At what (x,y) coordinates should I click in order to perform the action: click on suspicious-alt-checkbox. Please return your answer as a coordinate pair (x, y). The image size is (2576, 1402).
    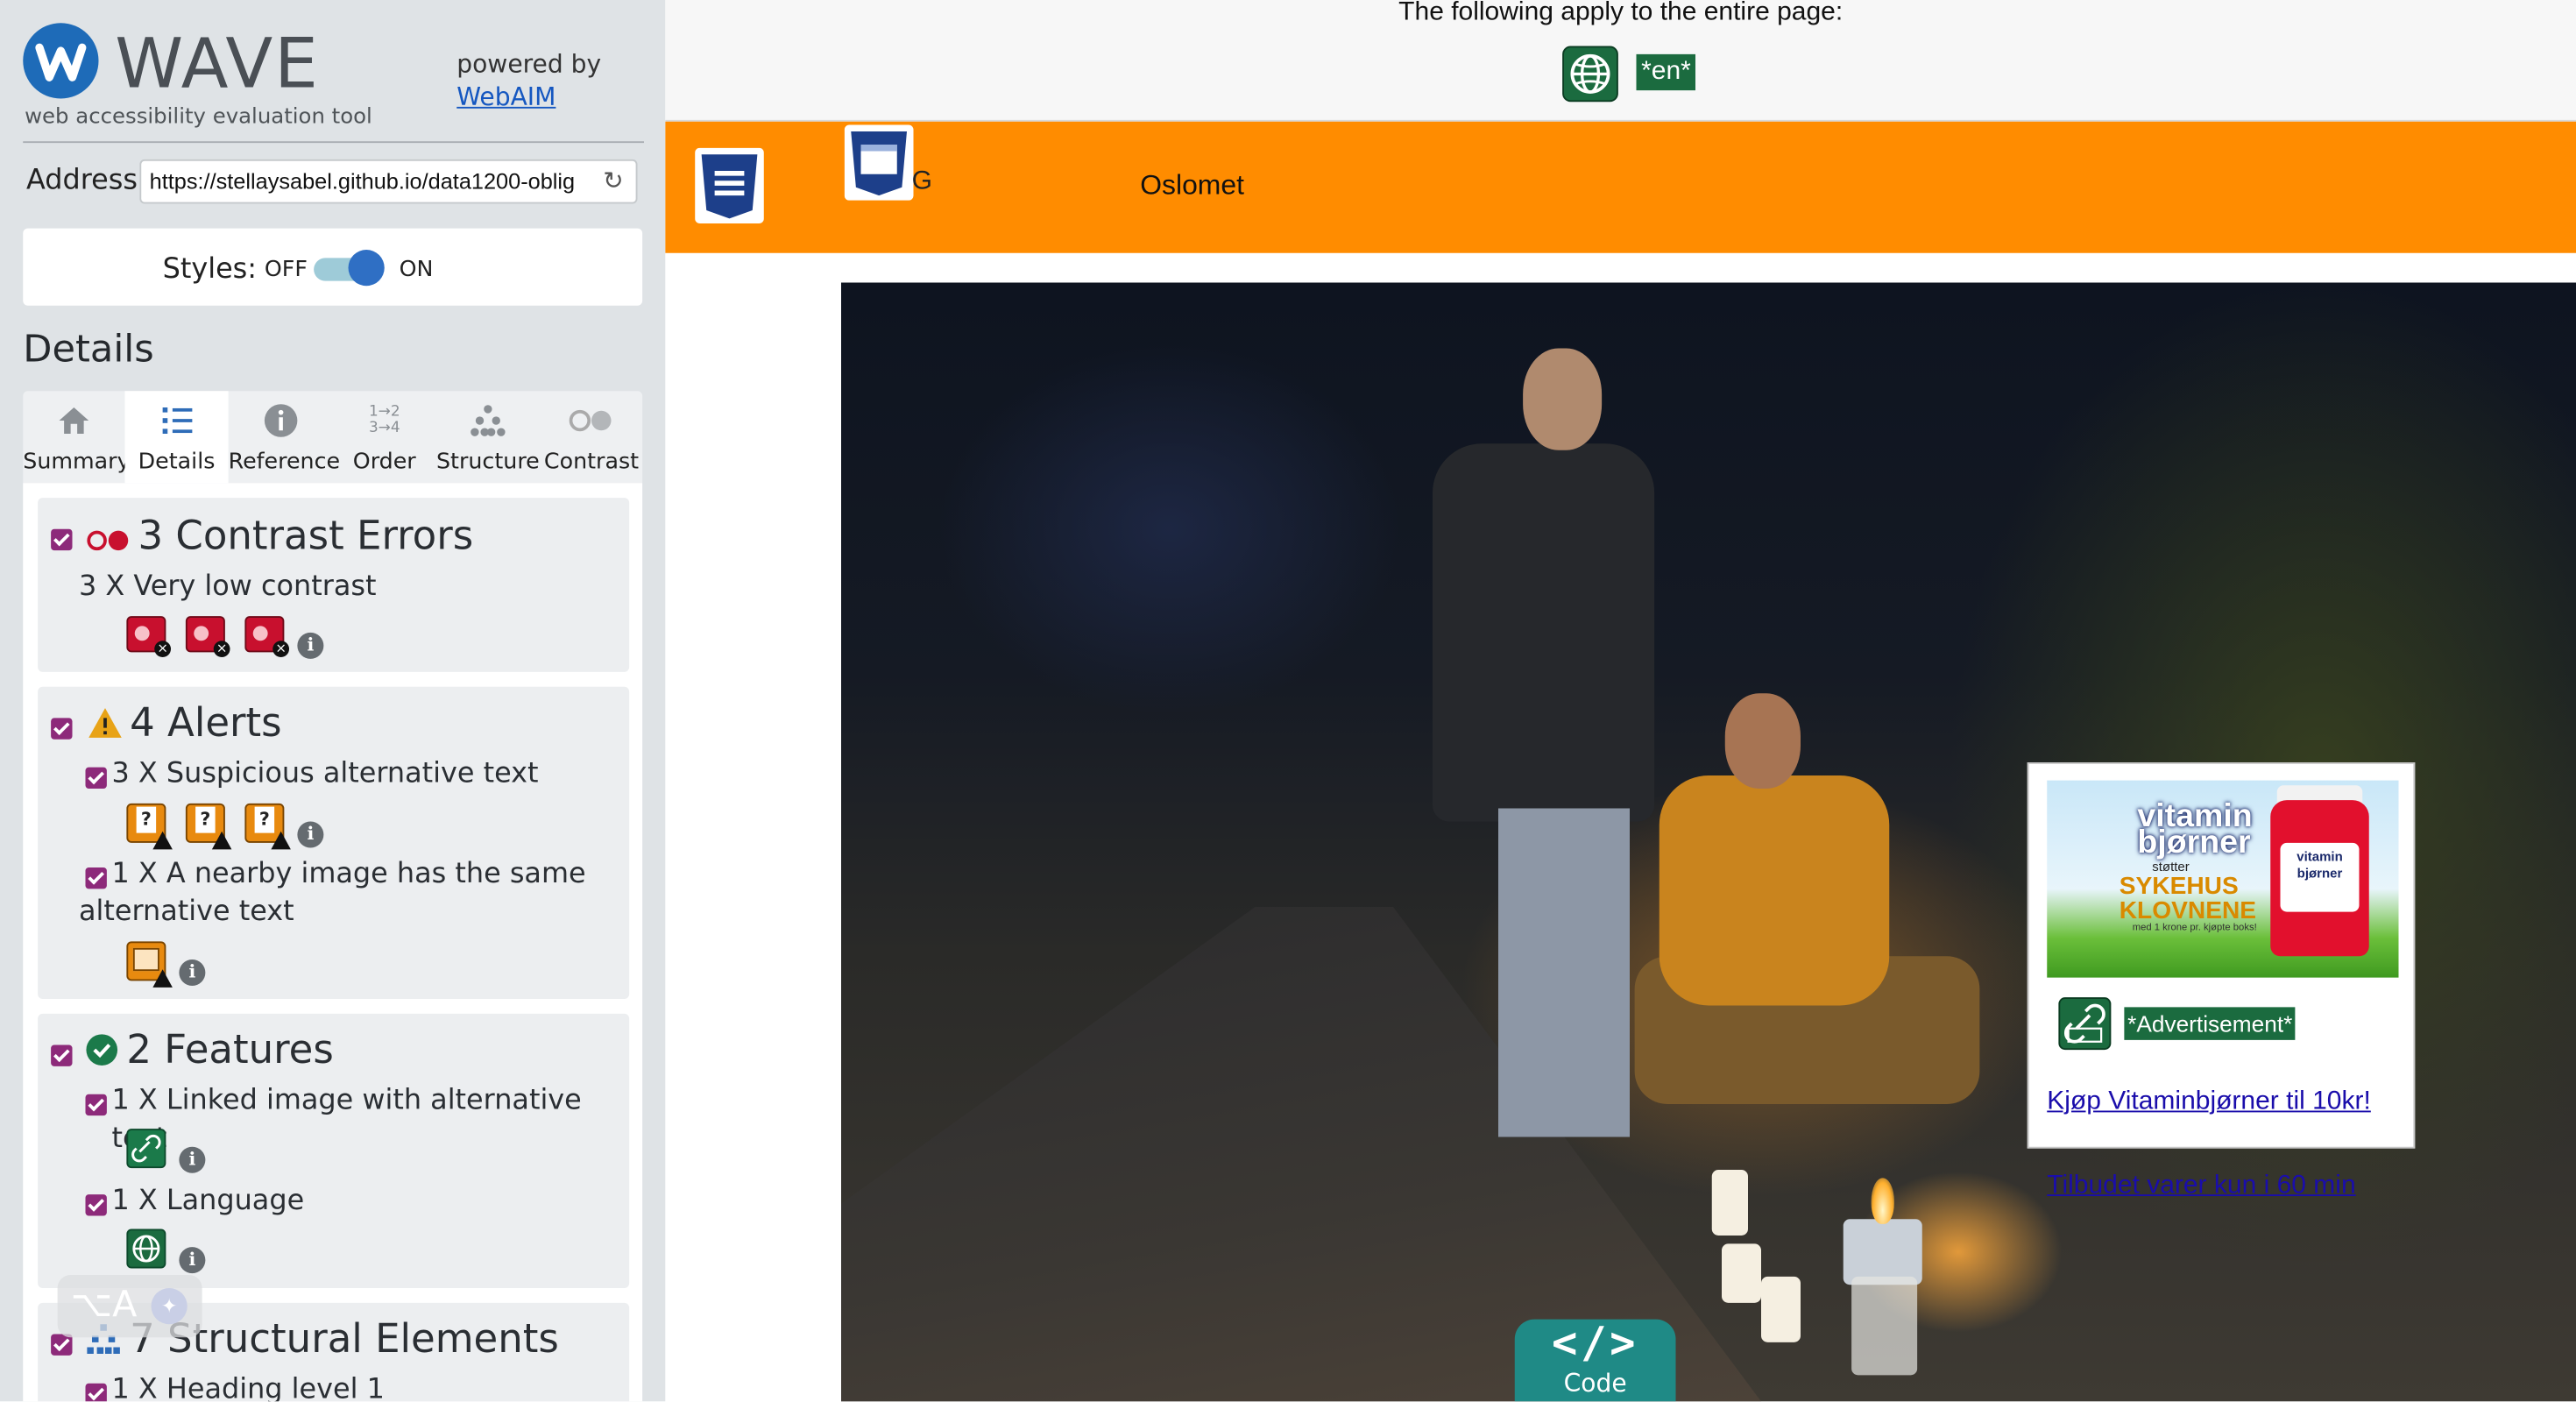
    Looking at the image, I should click on (96, 778).